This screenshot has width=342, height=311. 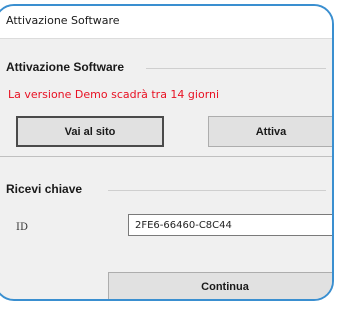 I want to click on demo-expiry-notice: La versione Demo scadrà tra 14 giorni, so click(x=114, y=94).